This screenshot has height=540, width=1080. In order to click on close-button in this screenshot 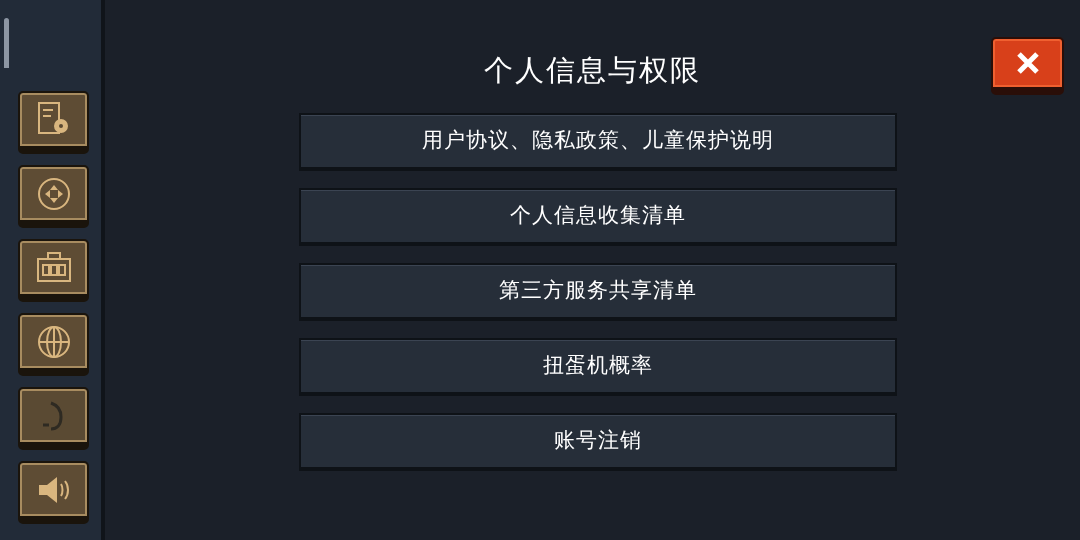, I will do `click(1027, 66)`.